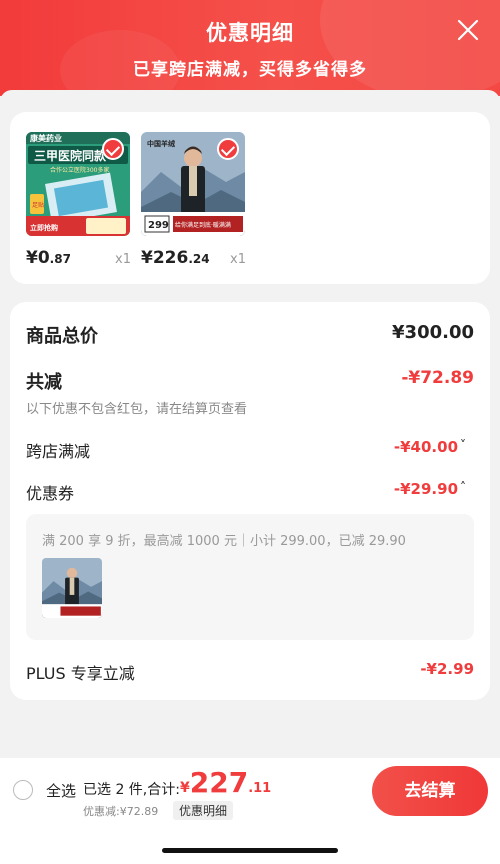 The height and width of the screenshot is (864, 500). What do you see at coordinates (250, 33) in the screenshot?
I see `page-title: 优惠明细` at bounding box center [250, 33].